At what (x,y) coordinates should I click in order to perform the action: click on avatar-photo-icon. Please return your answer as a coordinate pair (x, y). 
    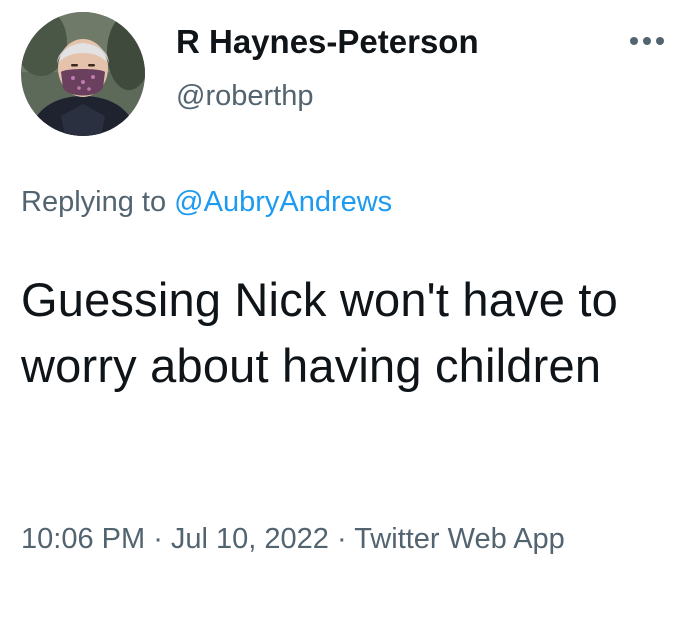
    Looking at the image, I should click on (83, 74).